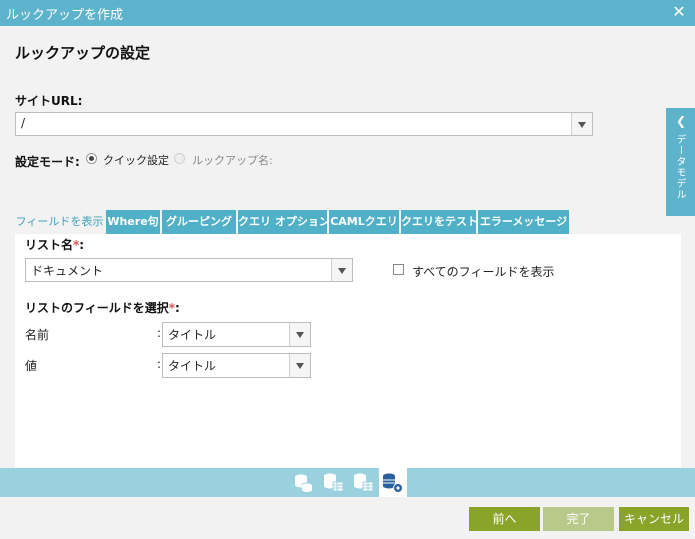  Describe the element at coordinates (347, 13) in the screenshot. I see `title-bar: ルックアップを作成 ✕` at that location.